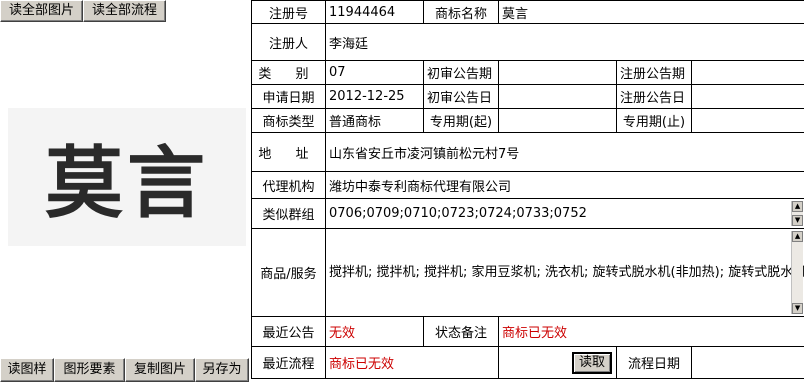 The height and width of the screenshot is (384, 804). Describe the element at coordinates (412, 362) in the screenshot. I see `latest-flow-value: 商标已无效` at that location.